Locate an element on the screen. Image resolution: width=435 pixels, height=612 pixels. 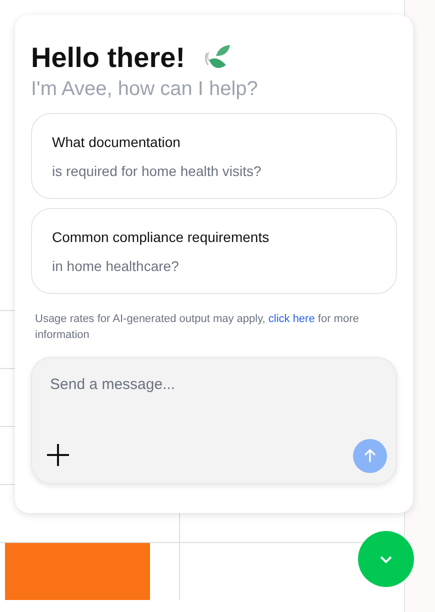
suggestion-card: Common compliance requirements in home healthcare? is located at coordinates (214, 251).